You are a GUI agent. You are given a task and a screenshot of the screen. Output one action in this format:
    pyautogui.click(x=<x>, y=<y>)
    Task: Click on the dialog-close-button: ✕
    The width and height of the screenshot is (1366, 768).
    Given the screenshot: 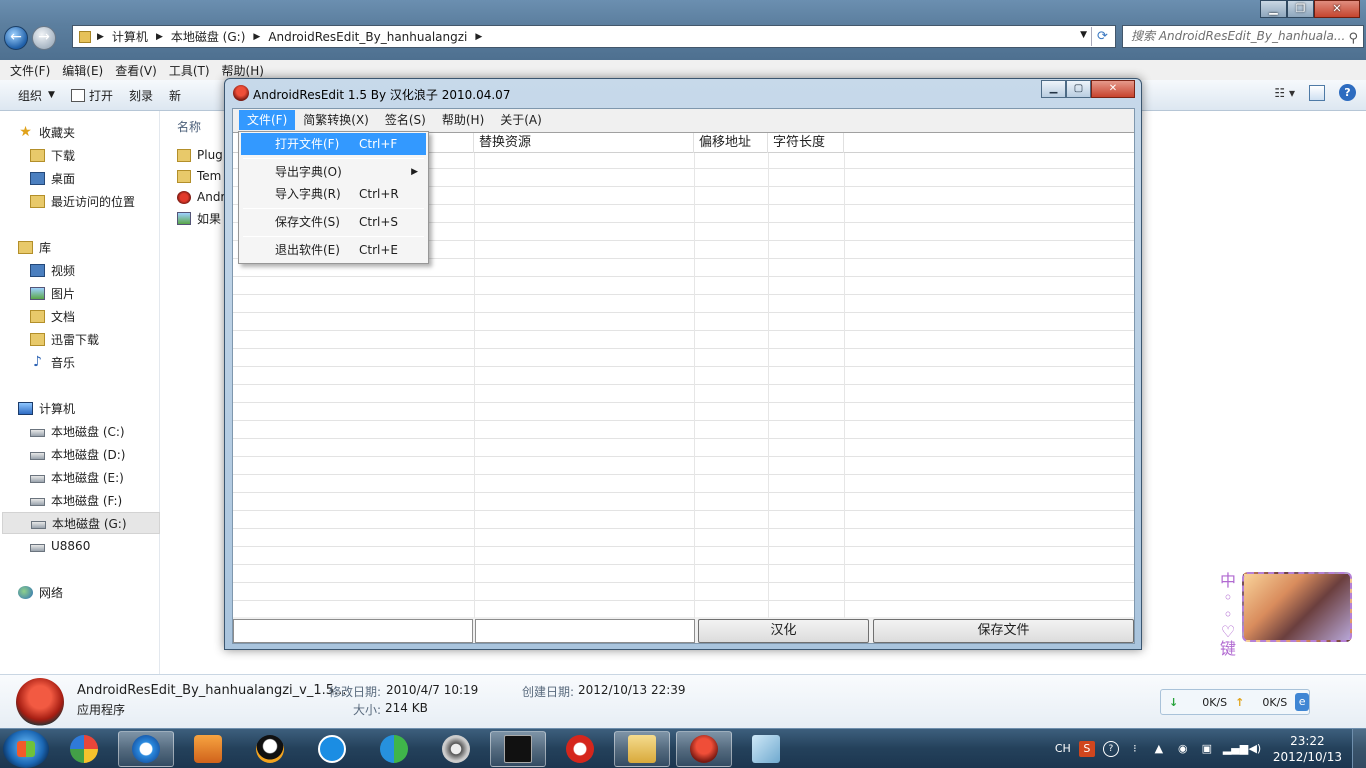 What is the action you would take?
    pyautogui.click(x=1113, y=89)
    